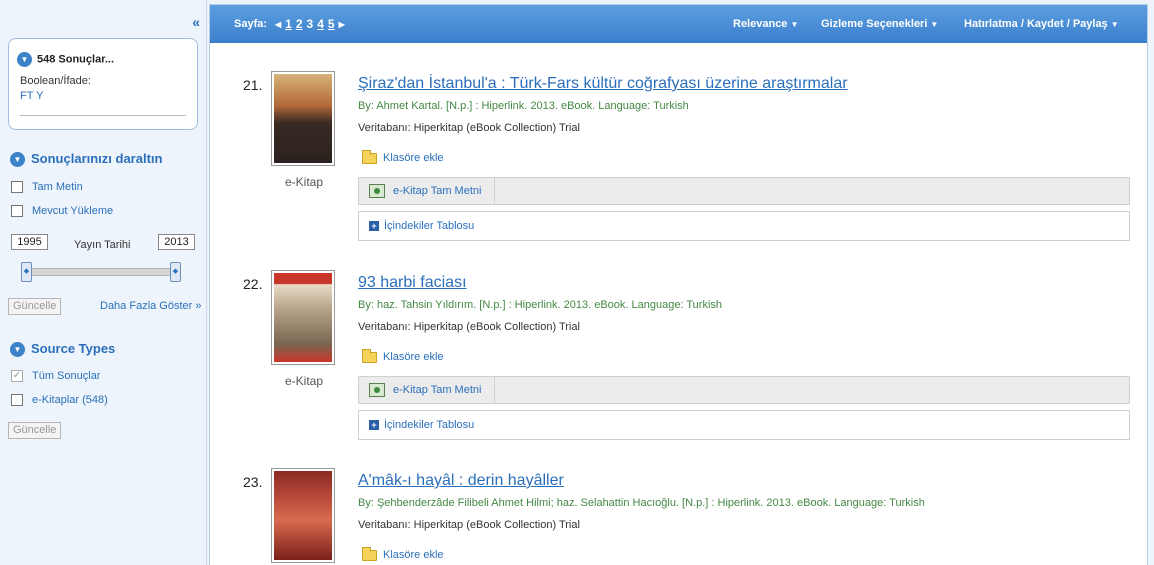 This screenshot has height=565, width=1154. What do you see at coordinates (288, 24) in the screenshot?
I see `page-1-link: 1` at bounding box center [288, 24].